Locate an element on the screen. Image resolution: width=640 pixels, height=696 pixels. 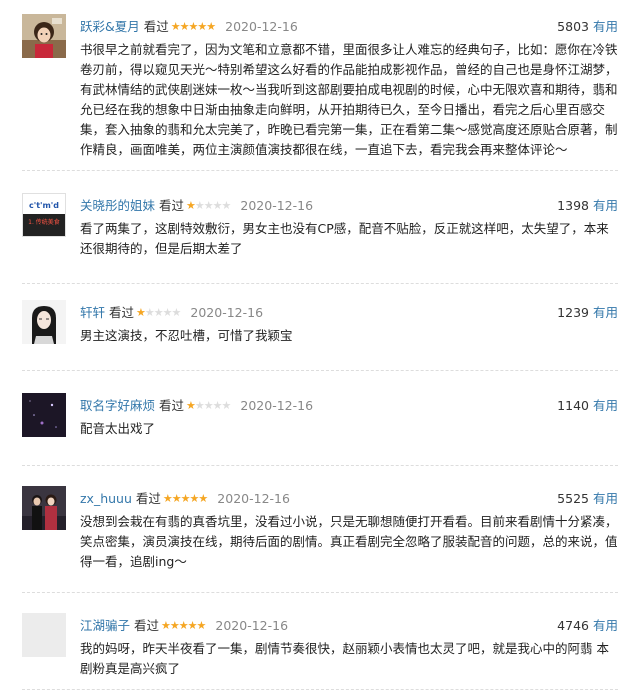
review-meta: 取名字好麻烦 看过 ★★★★★ 2020-12-16 is located at coordinates (196, 406).